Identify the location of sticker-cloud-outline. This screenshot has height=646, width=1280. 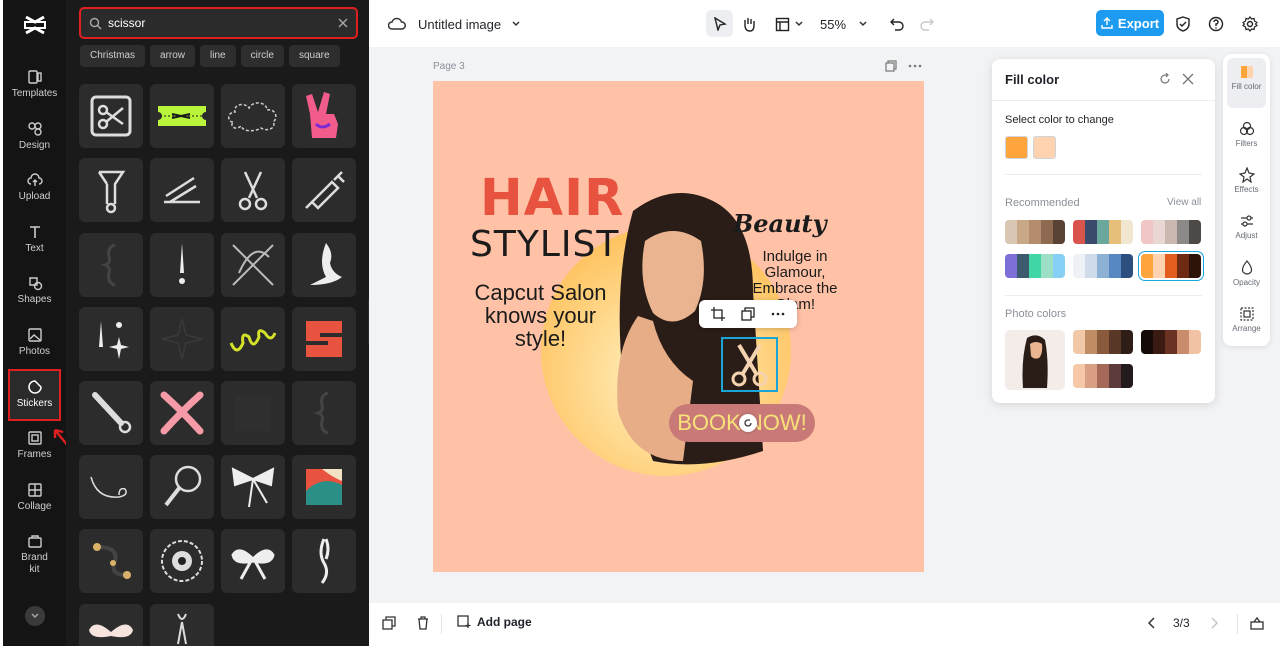
(253, 116).